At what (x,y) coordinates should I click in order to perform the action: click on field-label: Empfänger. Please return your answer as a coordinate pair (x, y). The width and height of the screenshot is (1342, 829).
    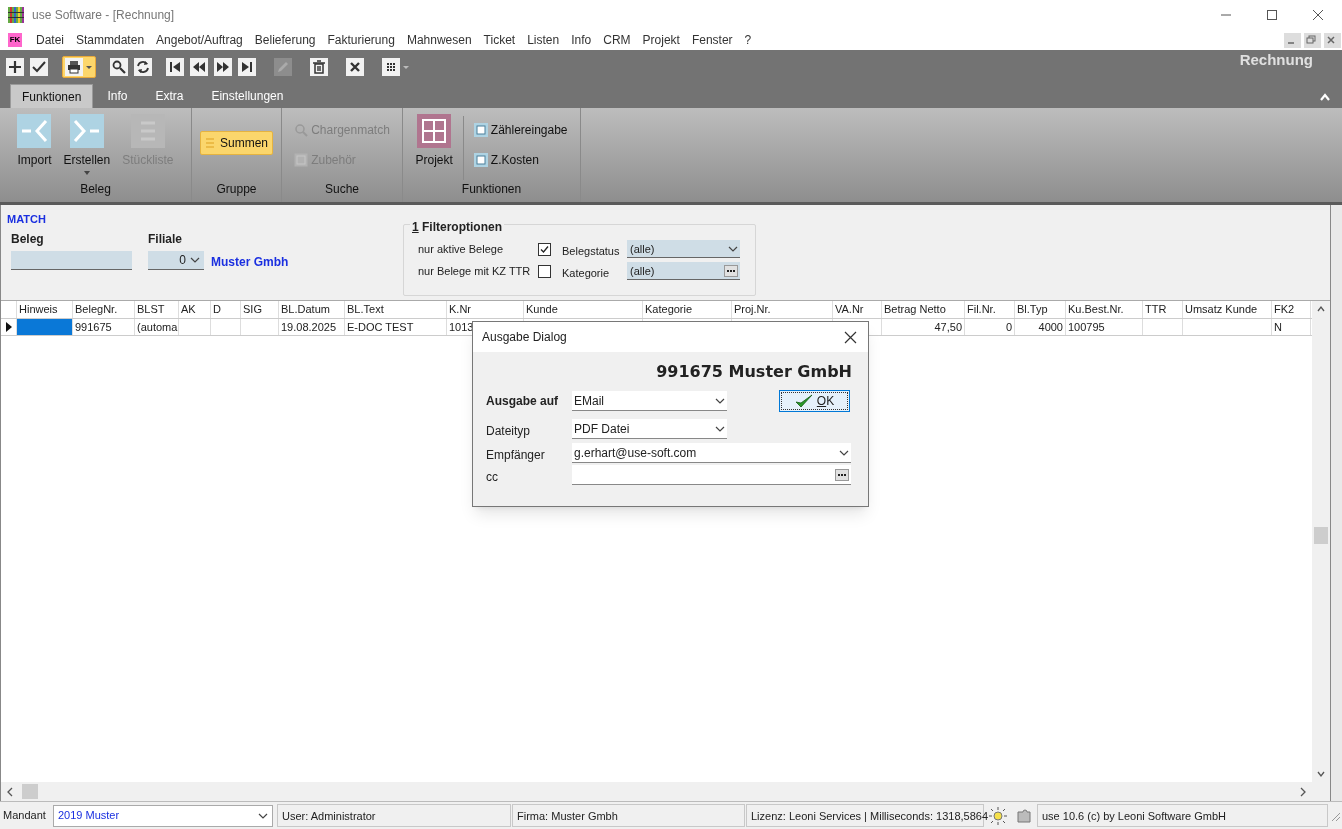
    Looking at the image, I should click on (516, 455).